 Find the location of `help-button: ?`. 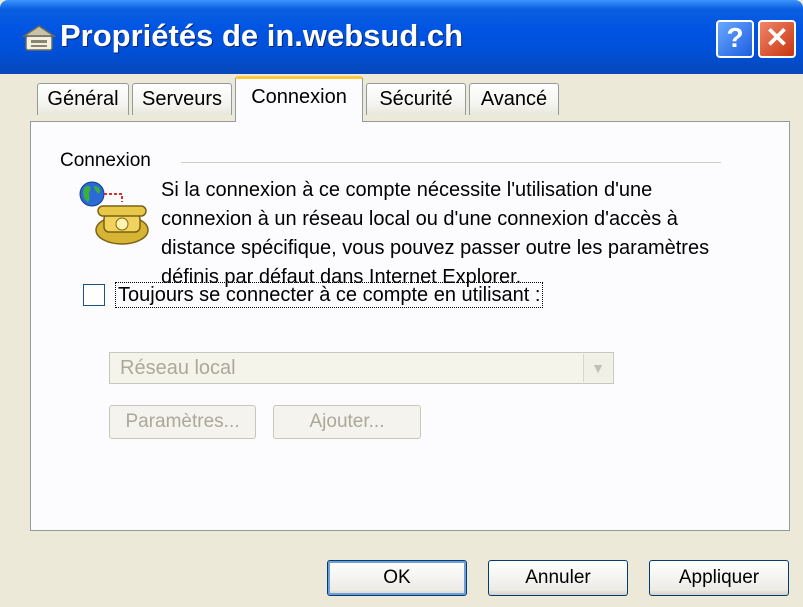

help-button: ? is located at coordinates (735, 39).